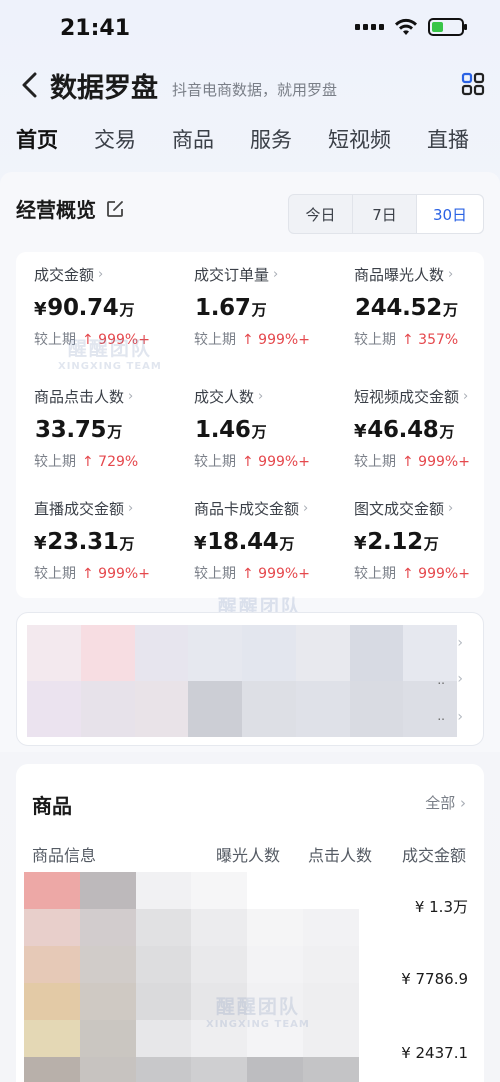 This screenshot has height=1082, width=500. I want to click on metric-number: 1.46, so click(223, 430).